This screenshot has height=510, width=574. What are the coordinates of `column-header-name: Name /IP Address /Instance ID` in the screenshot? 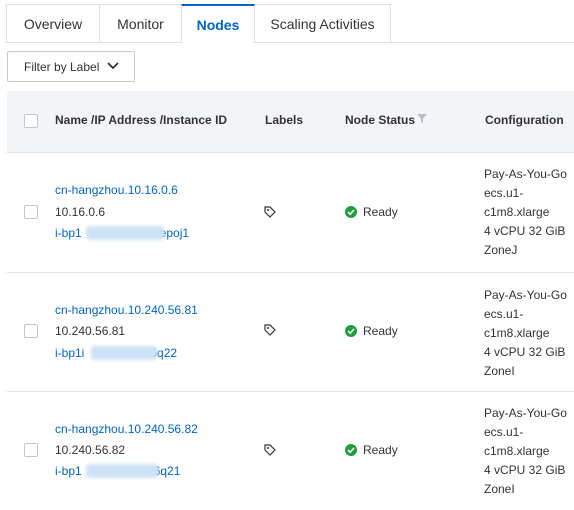 It's located at (141, 120).